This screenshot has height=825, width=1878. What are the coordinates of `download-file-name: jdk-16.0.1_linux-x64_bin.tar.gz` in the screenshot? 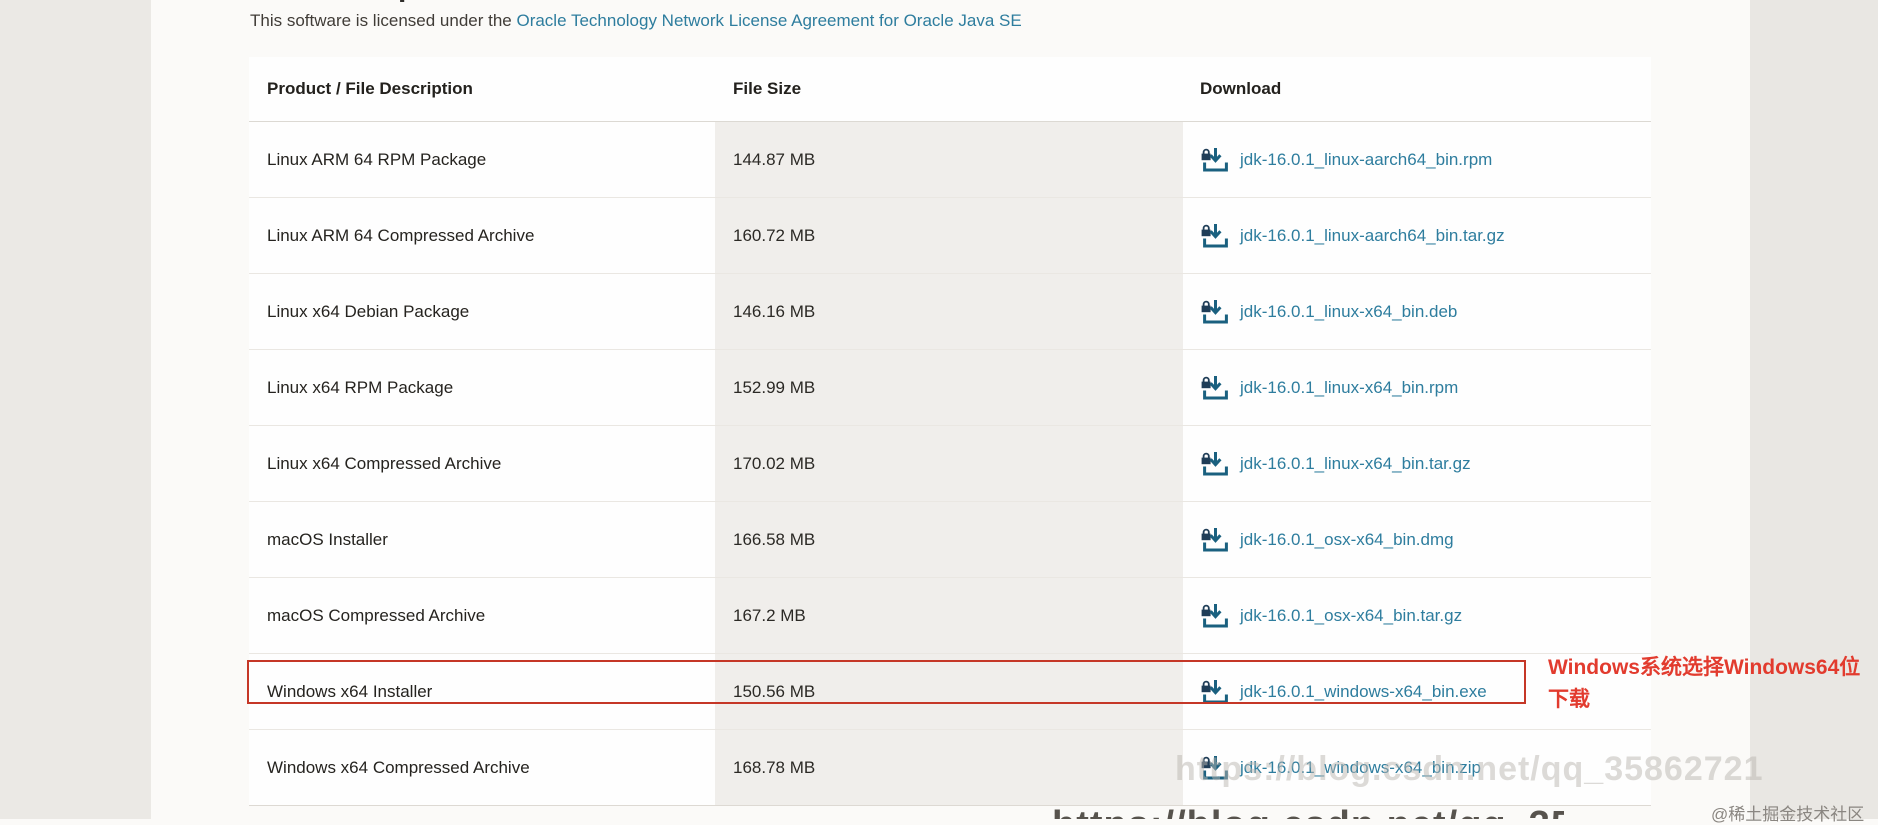 It's located at (1355, 463).